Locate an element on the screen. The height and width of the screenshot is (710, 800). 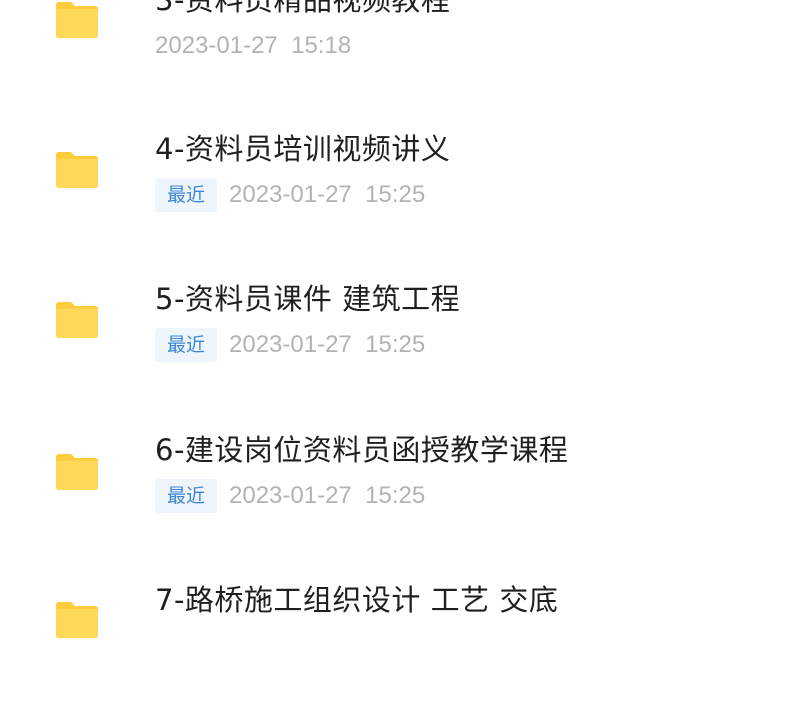
file-name: 6-建设岗位资料员函授教学课程 is located at coordinates (362, 450).